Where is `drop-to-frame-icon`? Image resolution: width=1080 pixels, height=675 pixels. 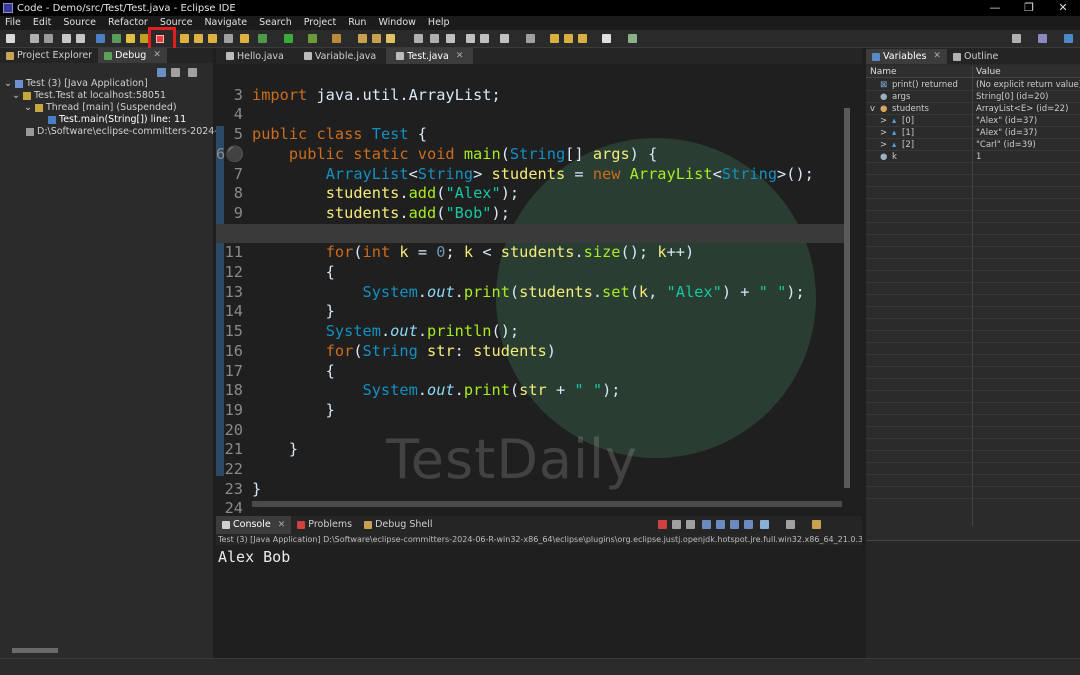 drop-to-frame-icon is located at coordinates (116, 38).